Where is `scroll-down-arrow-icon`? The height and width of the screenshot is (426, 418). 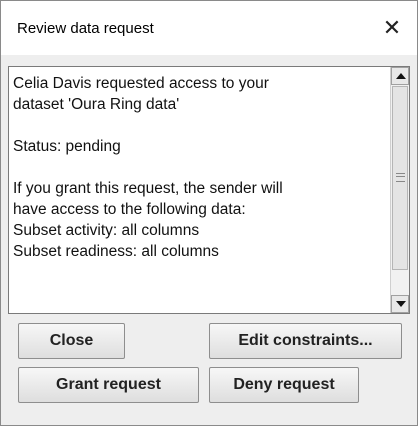 scroll-down-arrow-icon is located at coordinates (401, 304).